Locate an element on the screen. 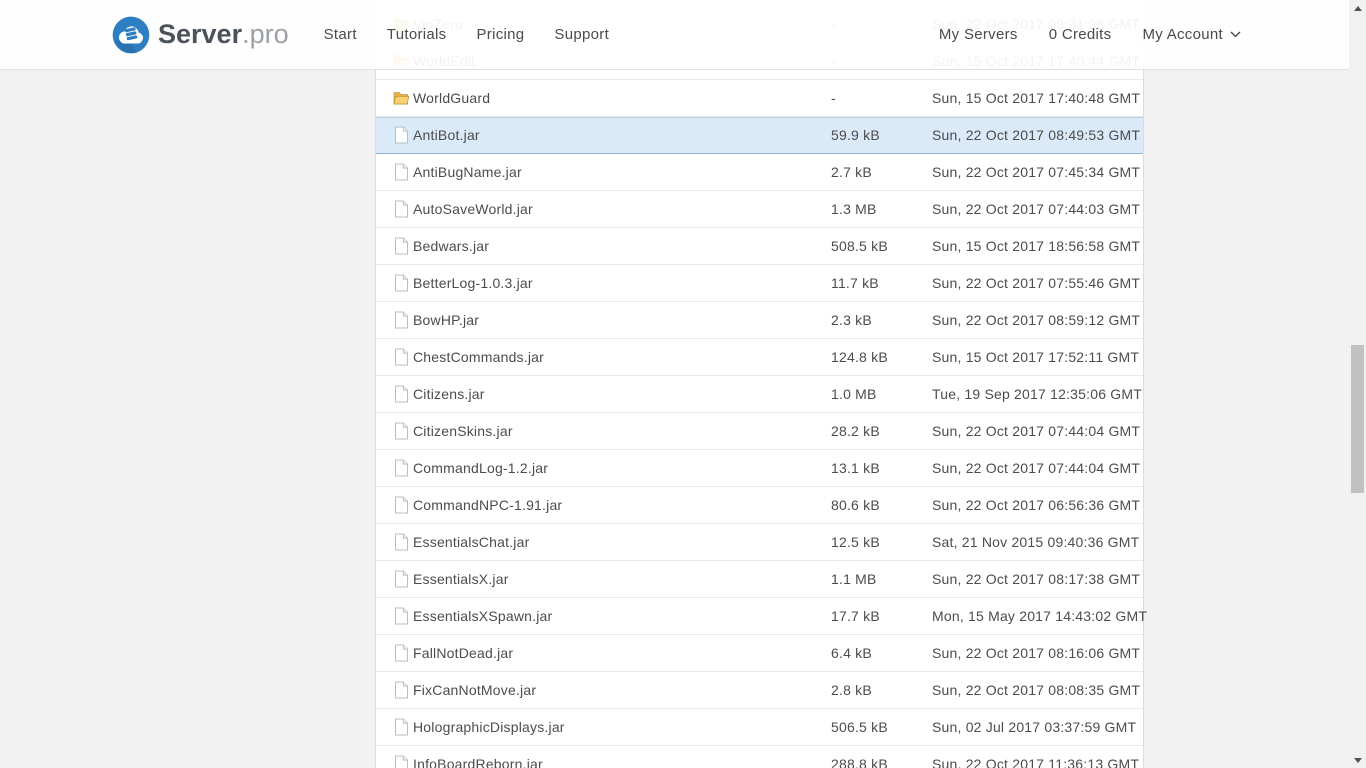  file-modified: Sat, 21 Nov 2015 09:40:36 GMT is located at coordinates (1036, 542).